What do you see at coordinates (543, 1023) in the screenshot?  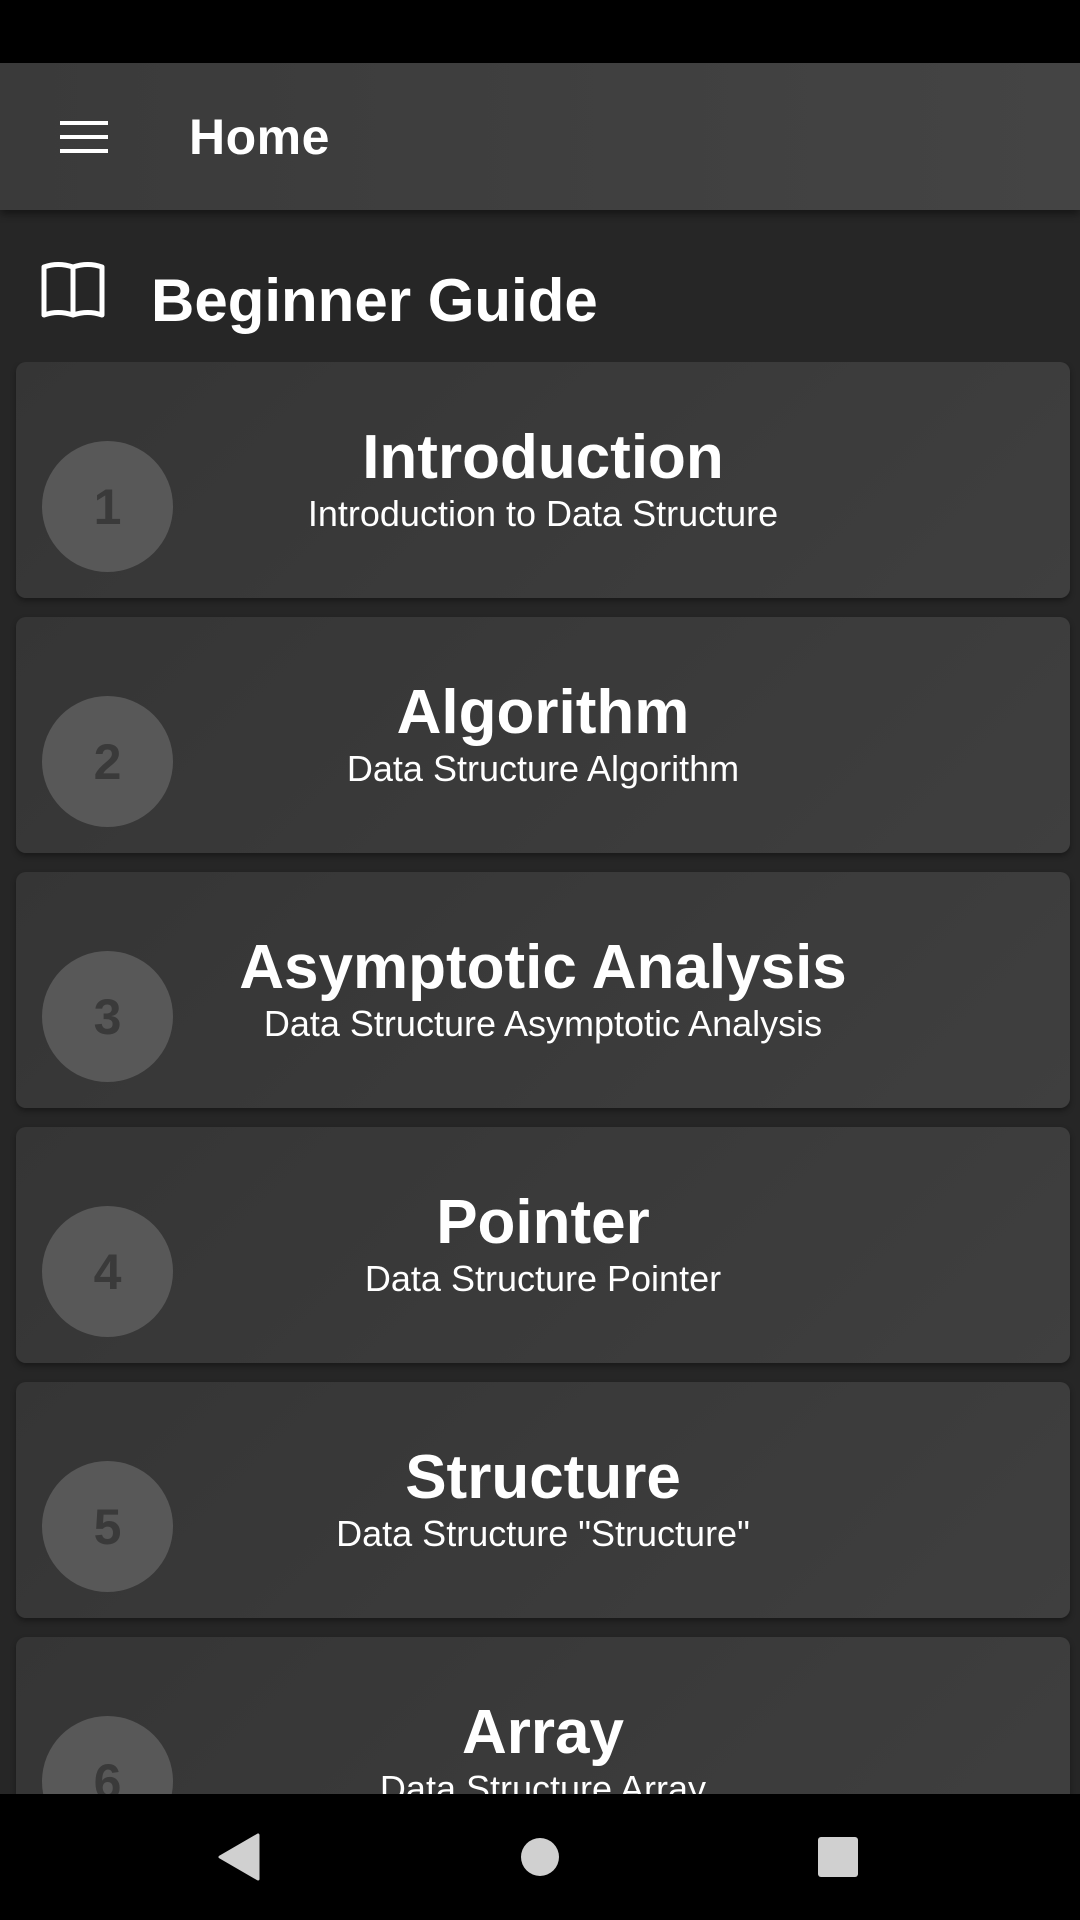 I see `topic-subtitle: Data Structure Asymptotic Analysis` at bounding box center [543, 1023].